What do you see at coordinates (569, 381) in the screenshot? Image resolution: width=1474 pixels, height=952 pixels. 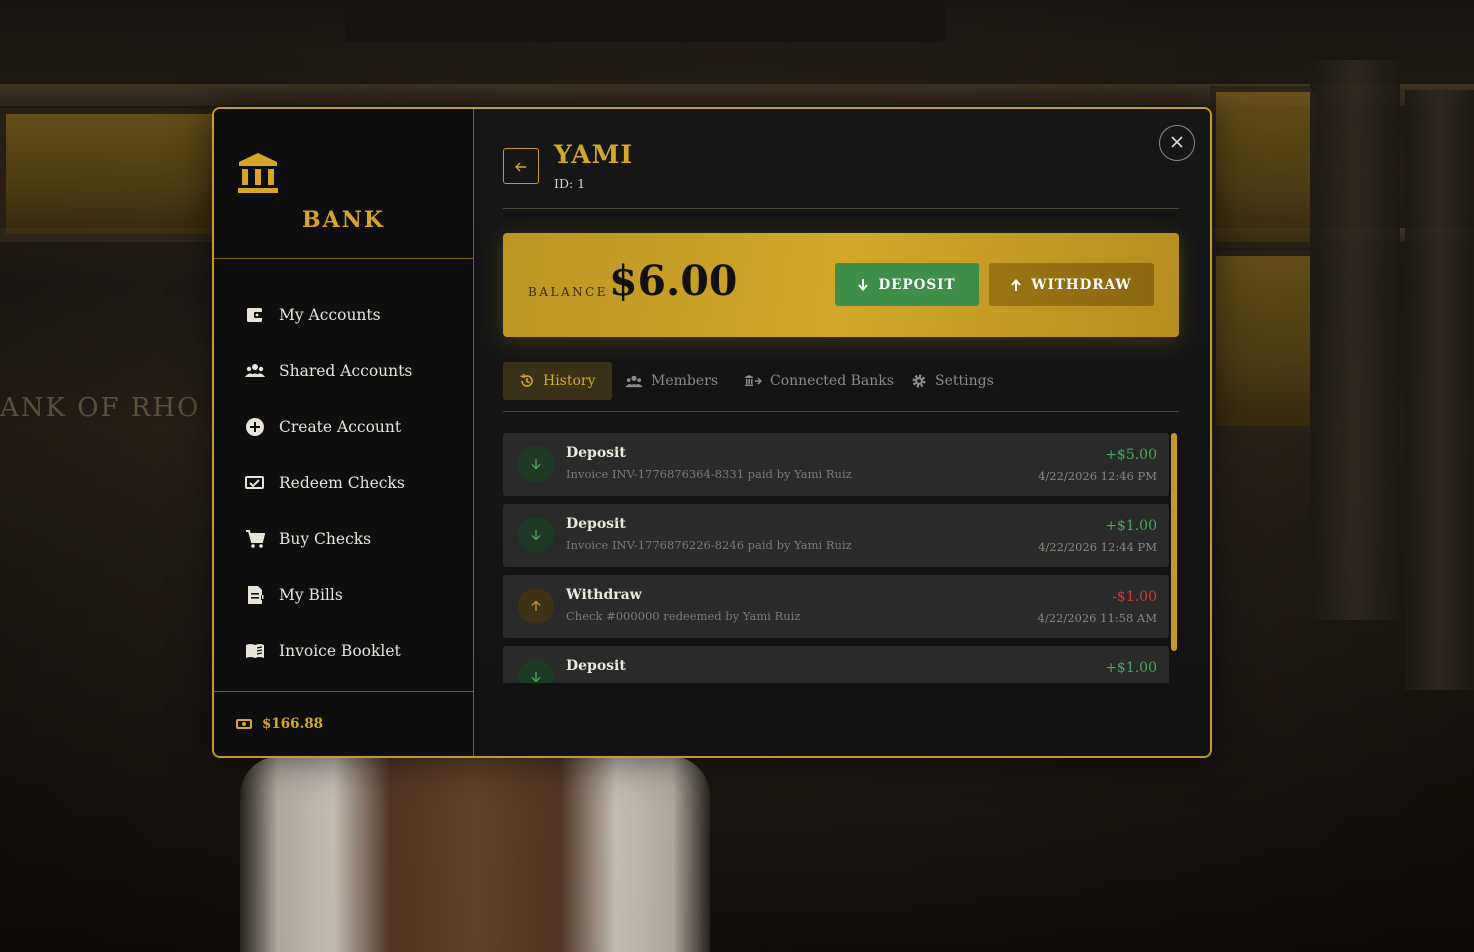 I see `tab-label: History` at bounding box center [569, 381].